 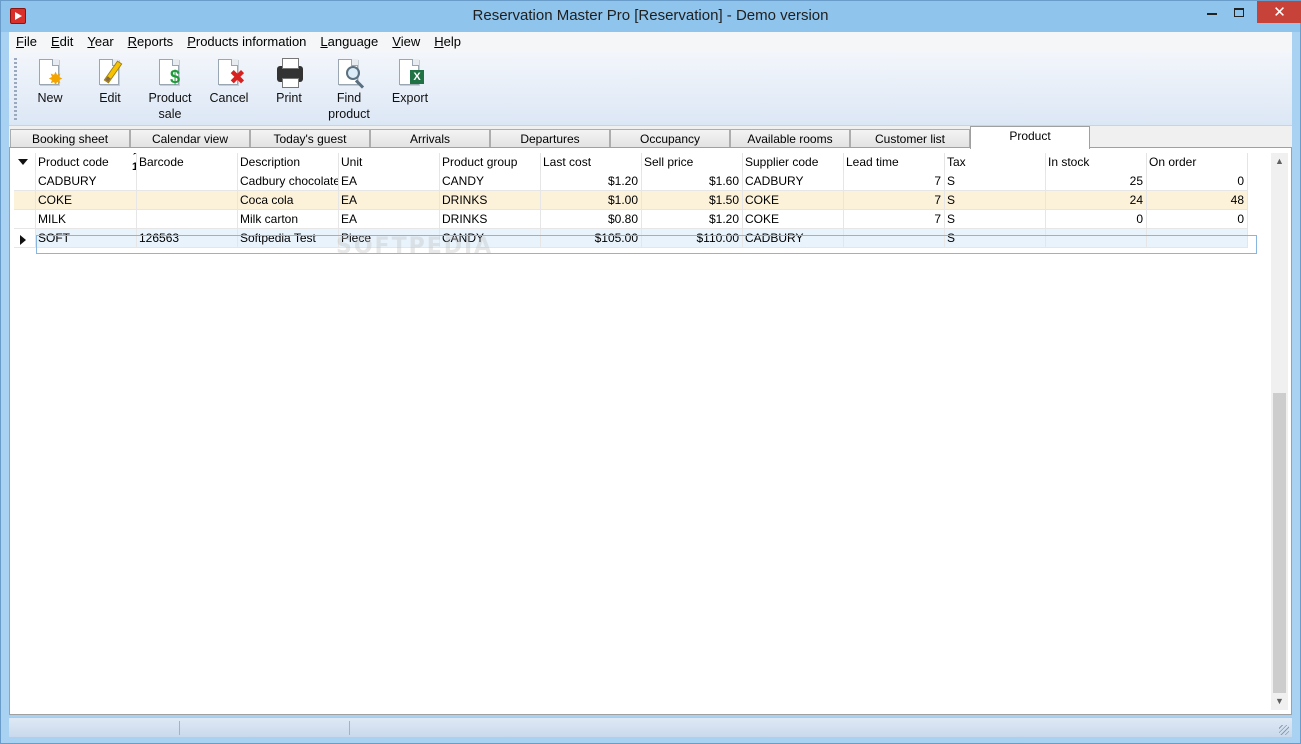 I want to click on cell-product-code: CADBURY, so click(x=86, y=181).